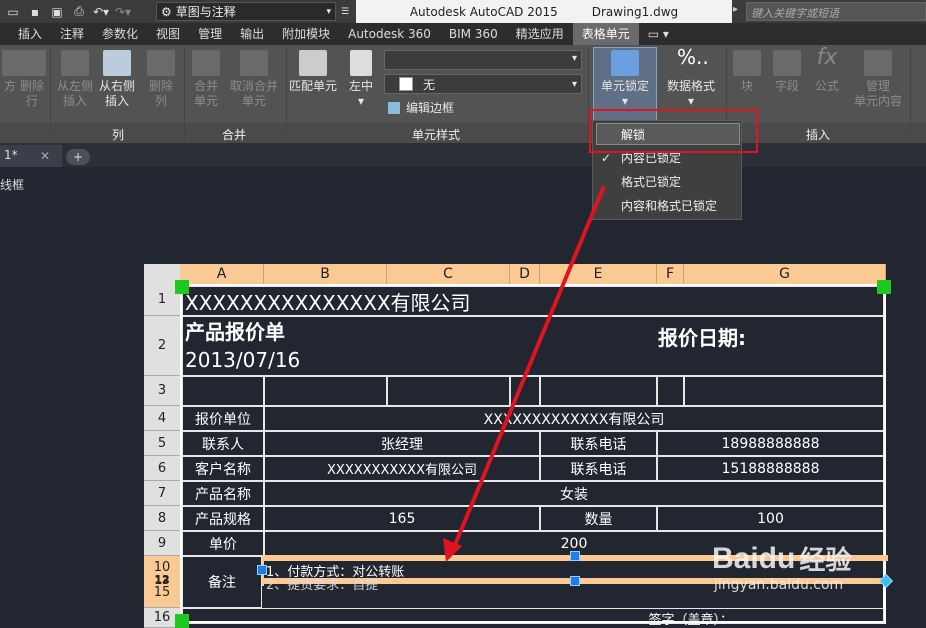 This screenshot has width=926, height=628. Describe the element at coordinates (210, 34) in the screenshot. I see `tab-manage: 管理` at that location.